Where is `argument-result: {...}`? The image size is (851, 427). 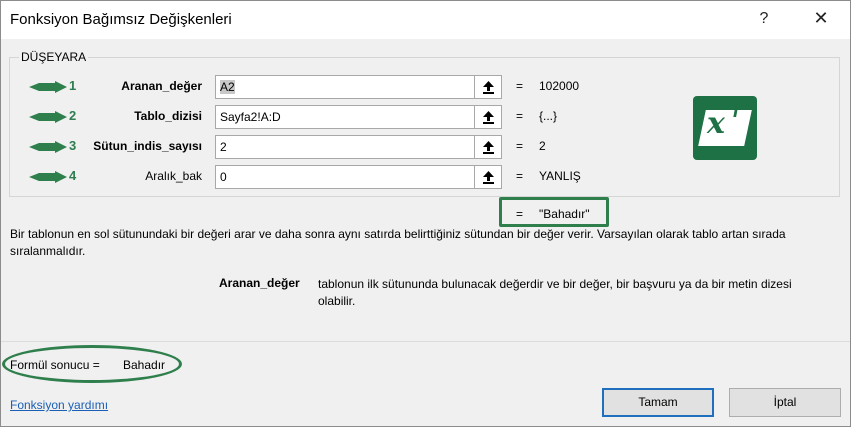
argument-result: {...} is located at coordinates (548, 116).